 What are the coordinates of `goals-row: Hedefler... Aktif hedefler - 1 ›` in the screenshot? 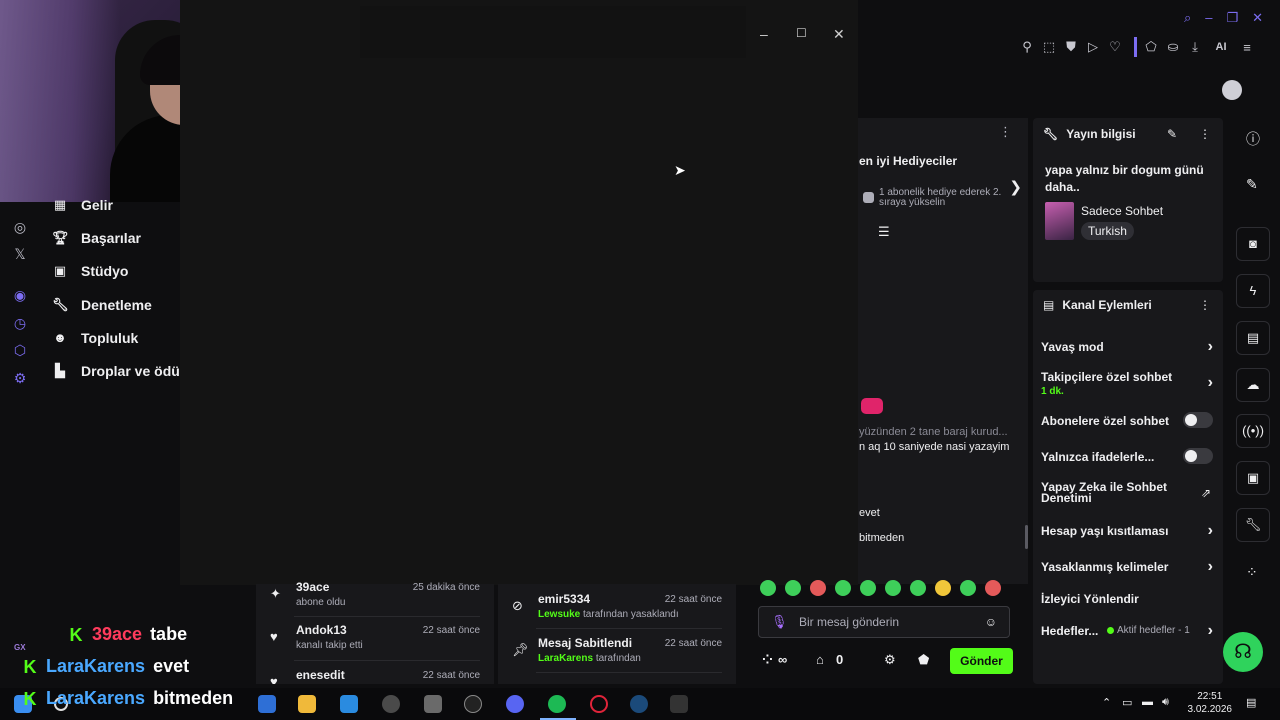 It's located at (1127, 630).